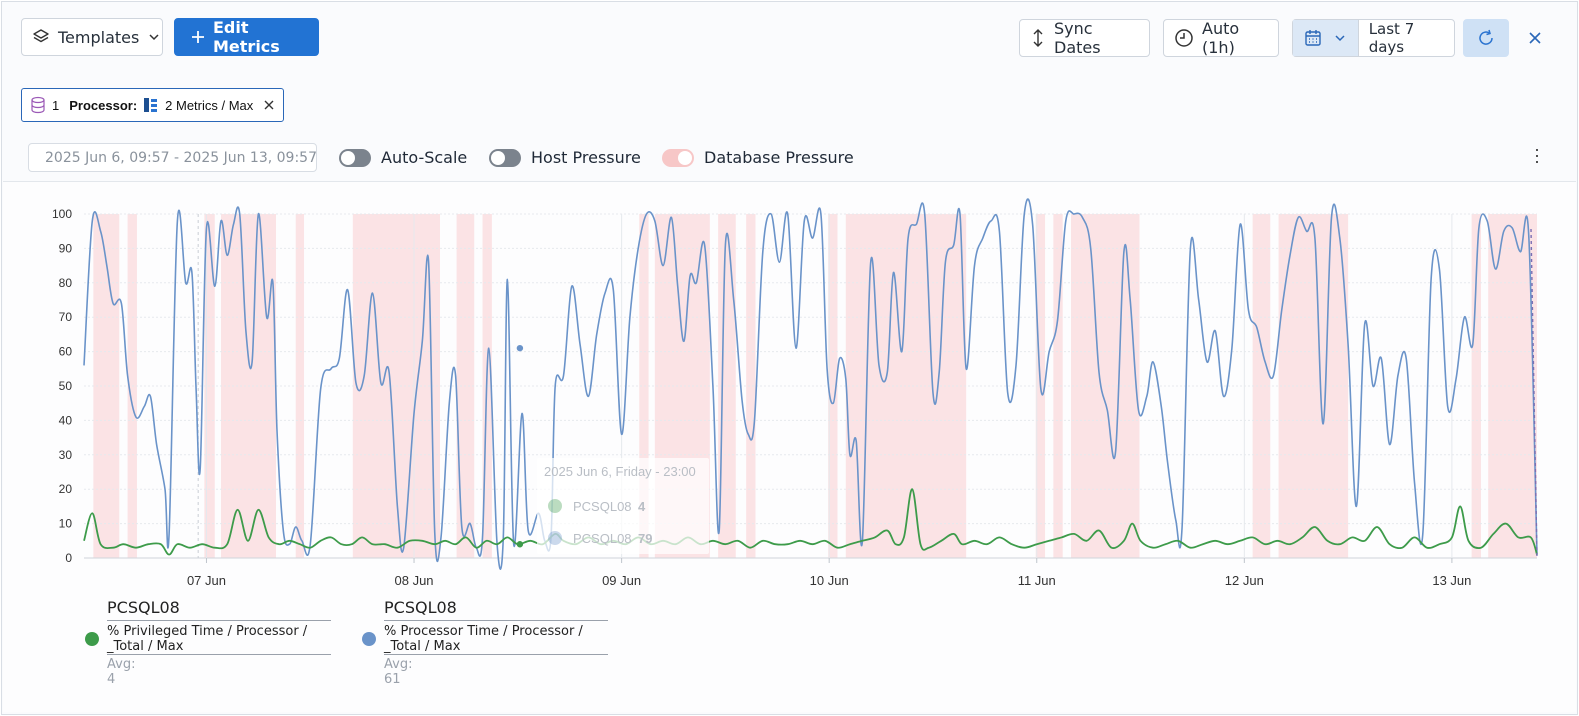 The width and height of the screenshot is (1579, 716). Describe the element at coordinates (209, 105) in the screenshot. I see `chip-metrics-label: 2 Metrics / Max` at that location.